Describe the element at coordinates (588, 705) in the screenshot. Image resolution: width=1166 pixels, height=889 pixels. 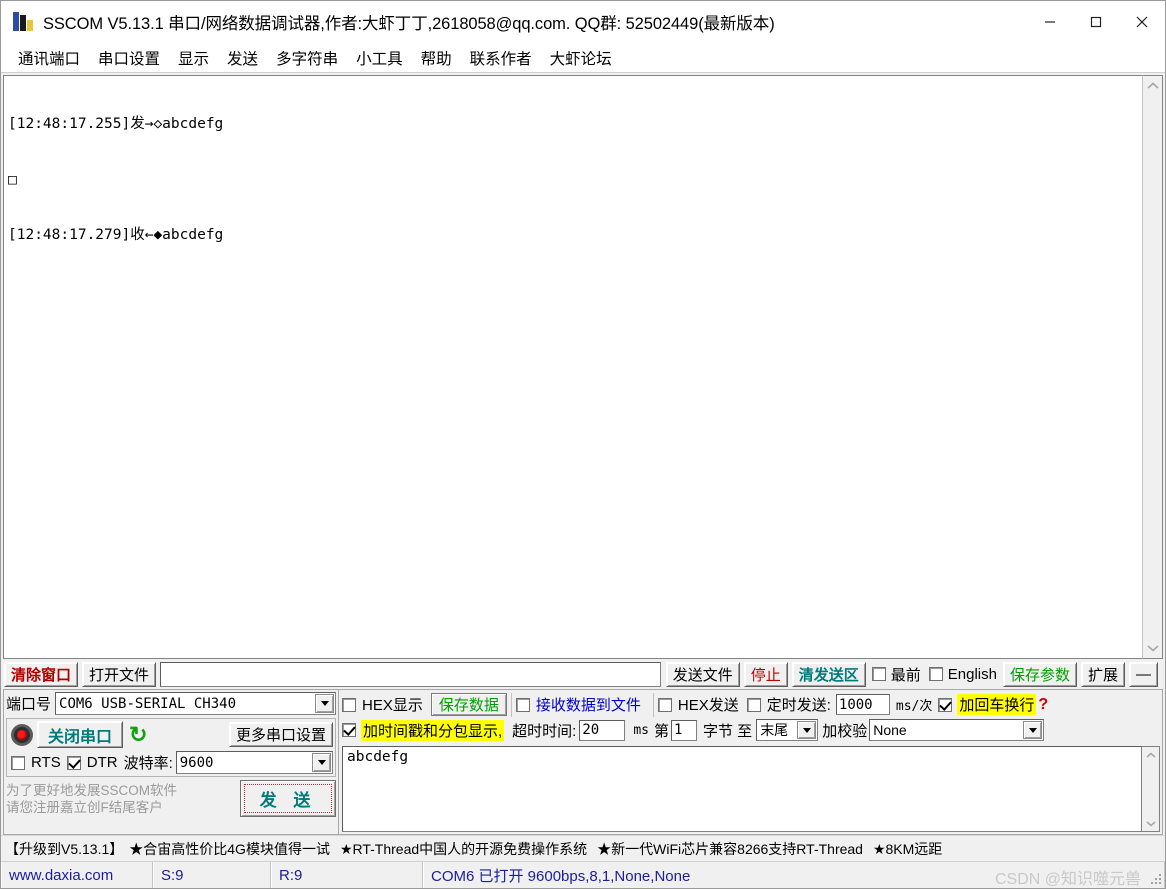
I see `recv-to-file-label: 接收数据到文件` at that location.